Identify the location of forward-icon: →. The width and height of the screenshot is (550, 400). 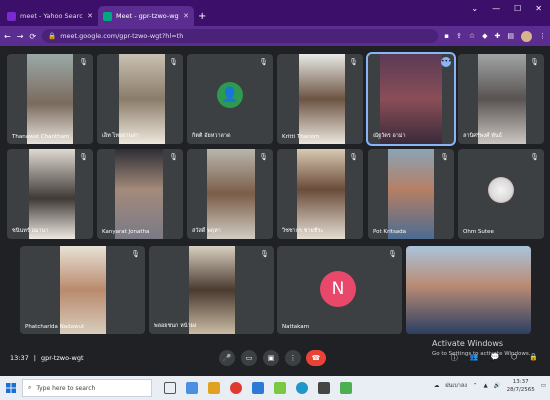
(20, 36).